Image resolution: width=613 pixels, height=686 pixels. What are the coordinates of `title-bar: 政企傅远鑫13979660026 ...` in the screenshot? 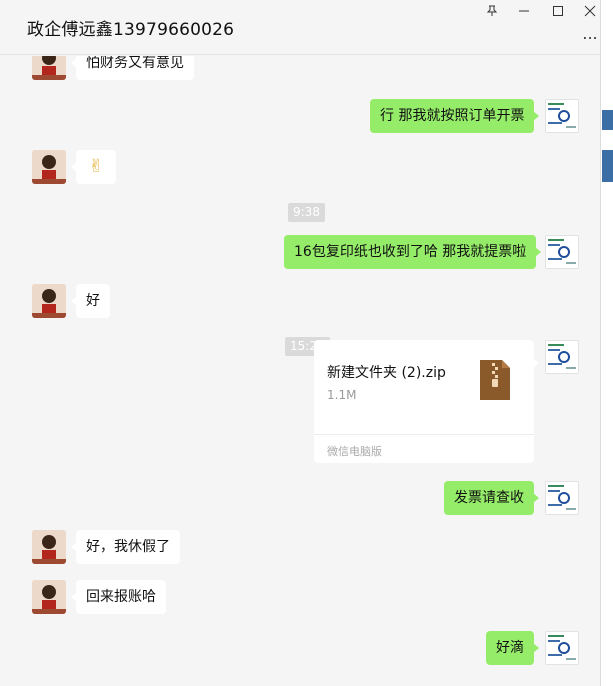 It's located at (300, 27).